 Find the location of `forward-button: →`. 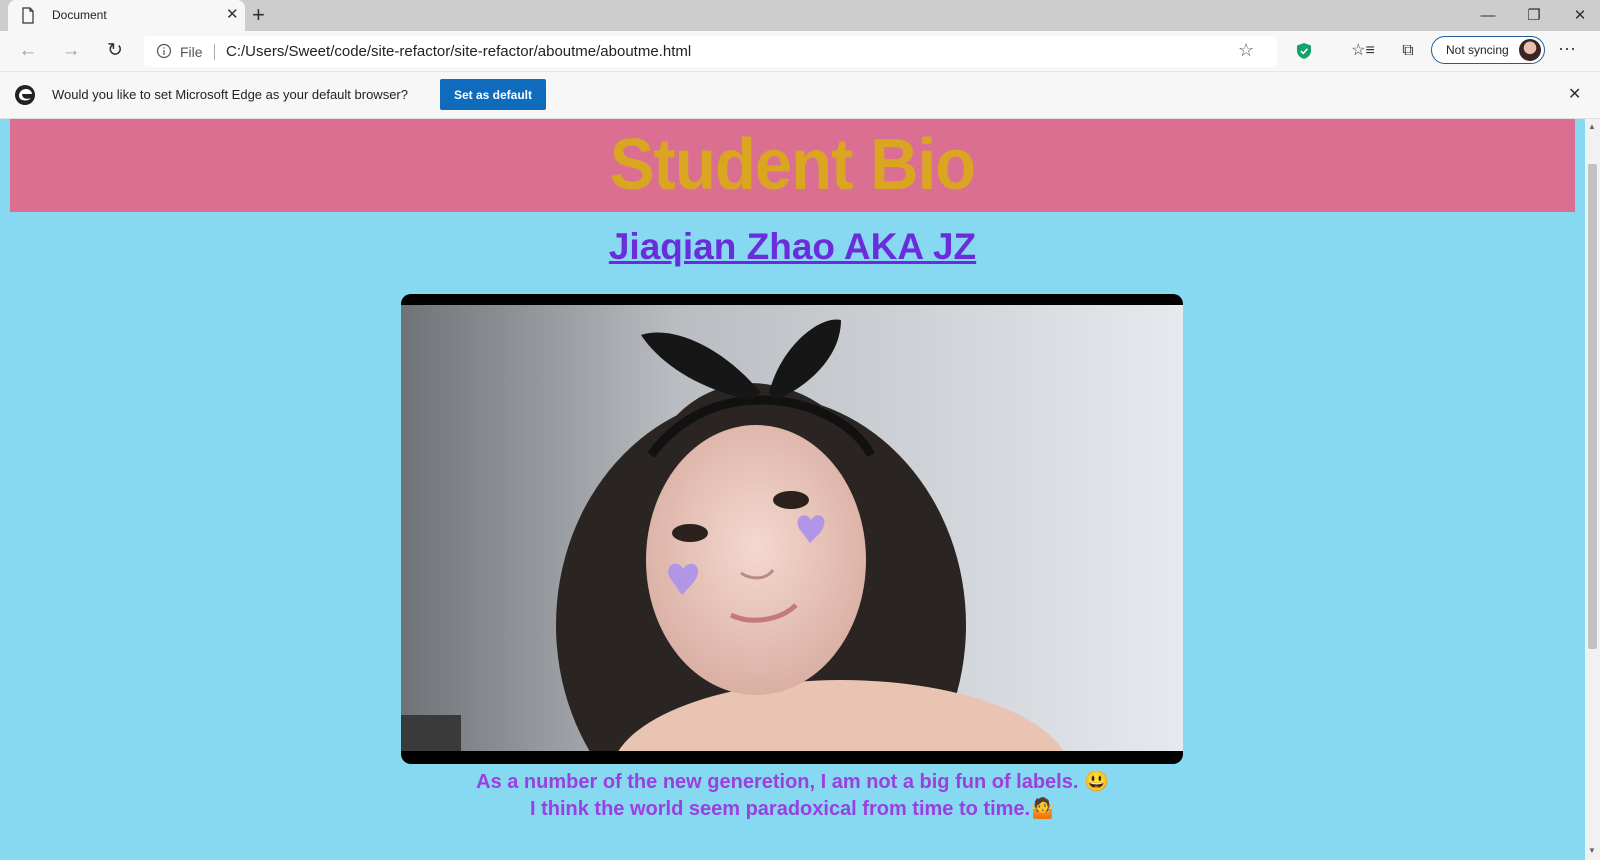

forward-button: → is located at coordinates (71, 51).